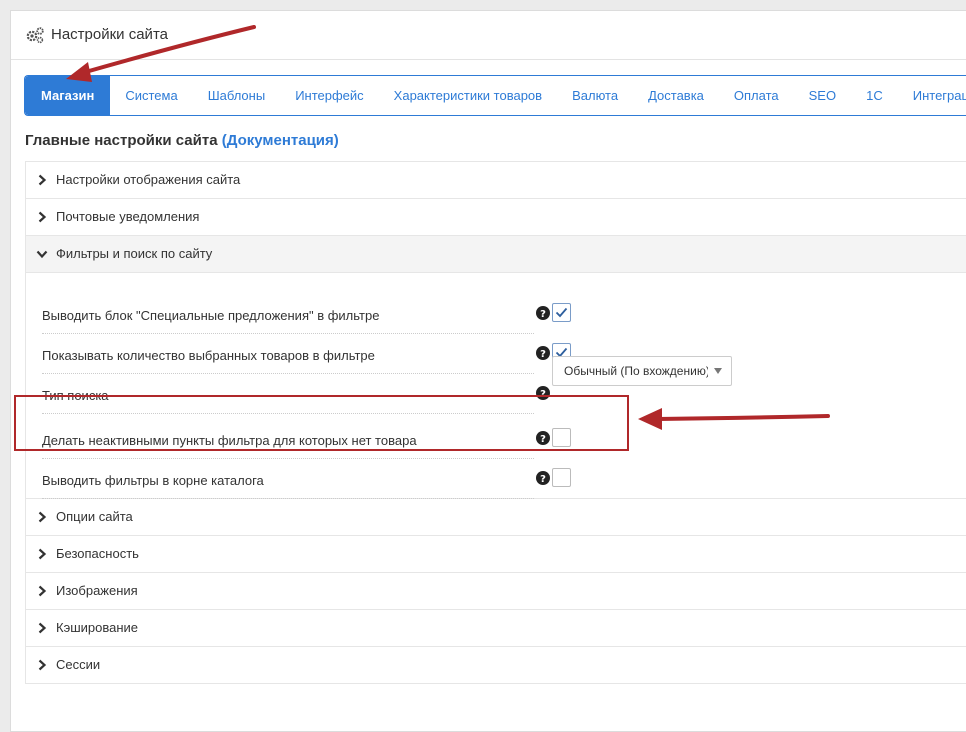 The image size is (966, 732). What do you see at coordinates (161, 53) in the screenshot?
I see `annotation-arrow-tab` at bounding box center [161, 53].